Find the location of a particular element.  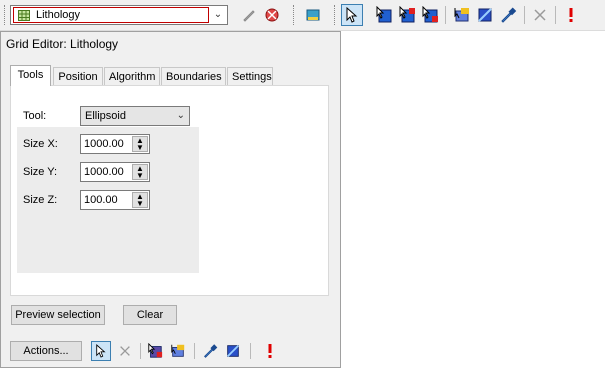

layer-select: Lithology ⌄ is located at coordinates (119, 15).